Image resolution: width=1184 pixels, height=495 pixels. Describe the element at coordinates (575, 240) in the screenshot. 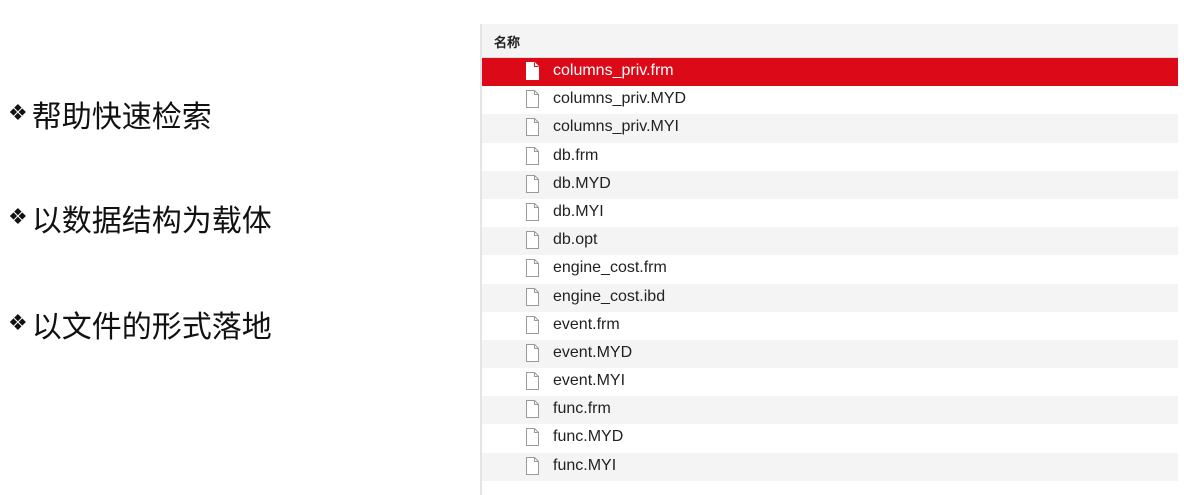

I see `file-name: db.opt` at that location.